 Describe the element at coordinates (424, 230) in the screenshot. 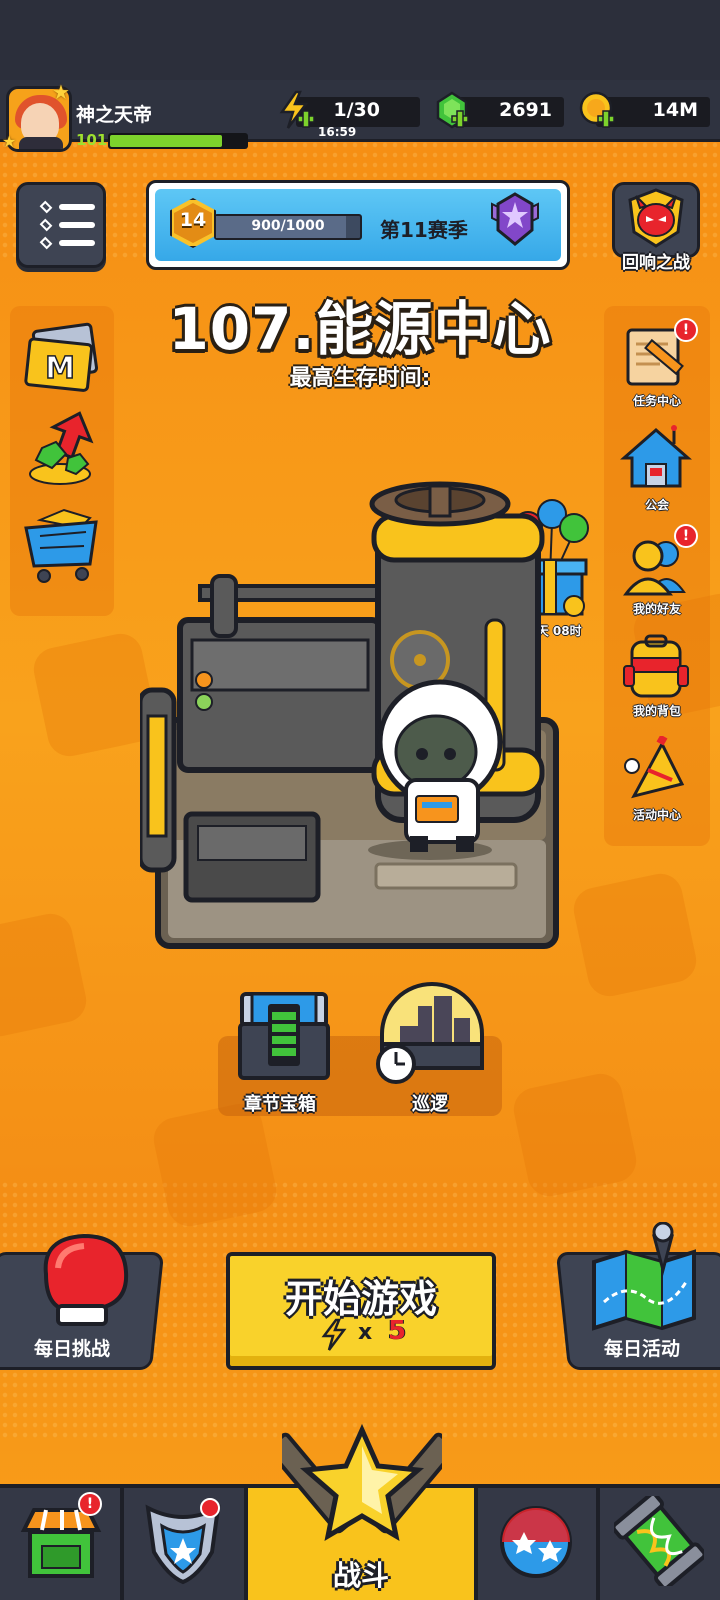

I see `season-title: 第11赛季` at that location.